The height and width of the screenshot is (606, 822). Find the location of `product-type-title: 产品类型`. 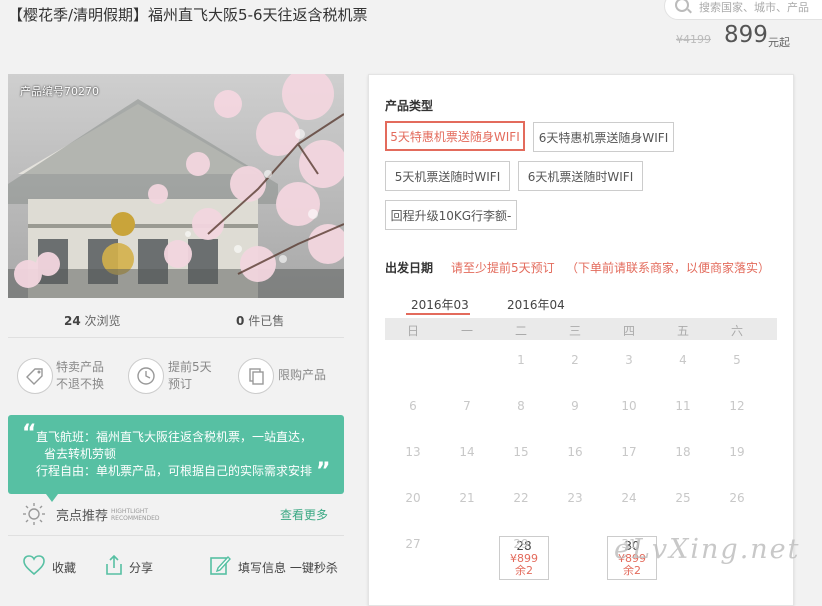

product-type-title: 产品类型 is located at coordinates (409, 106).